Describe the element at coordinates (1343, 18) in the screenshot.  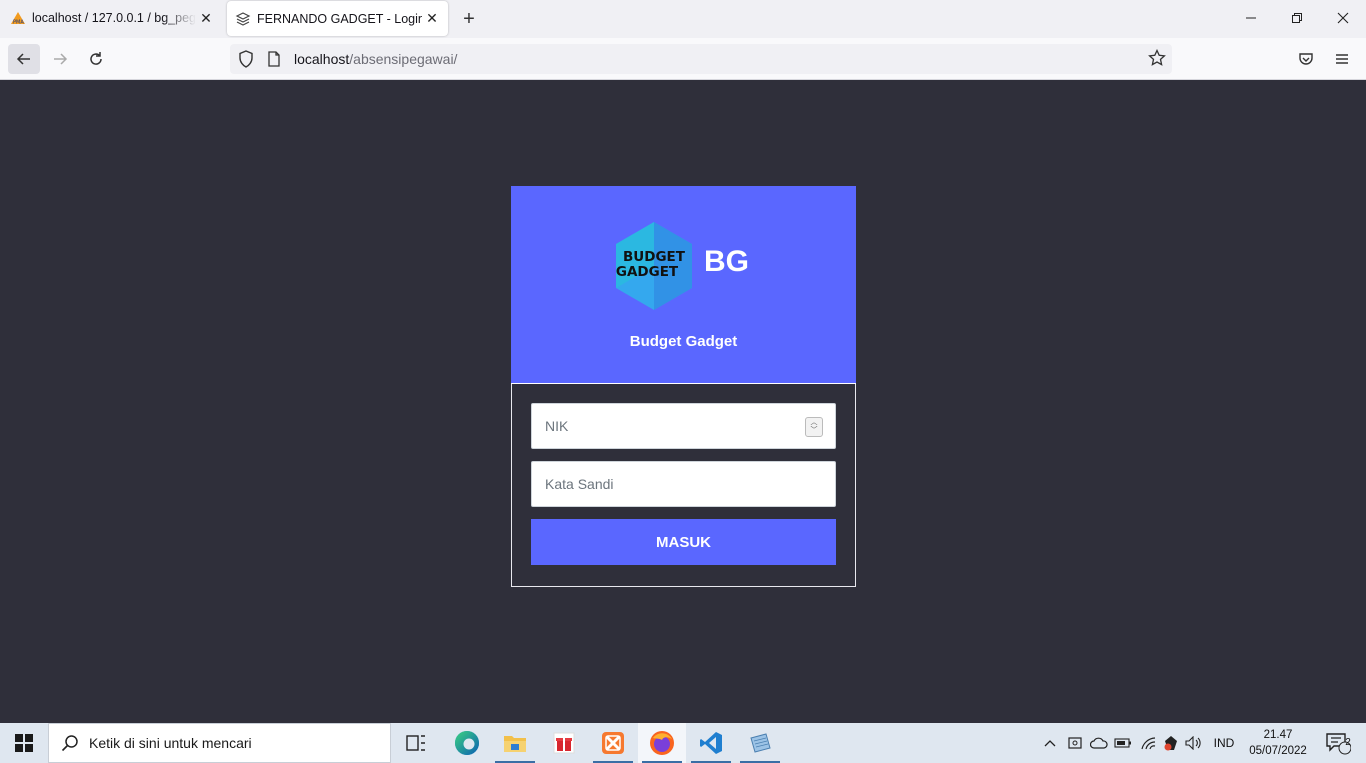
I see `close-window-button` at that location.